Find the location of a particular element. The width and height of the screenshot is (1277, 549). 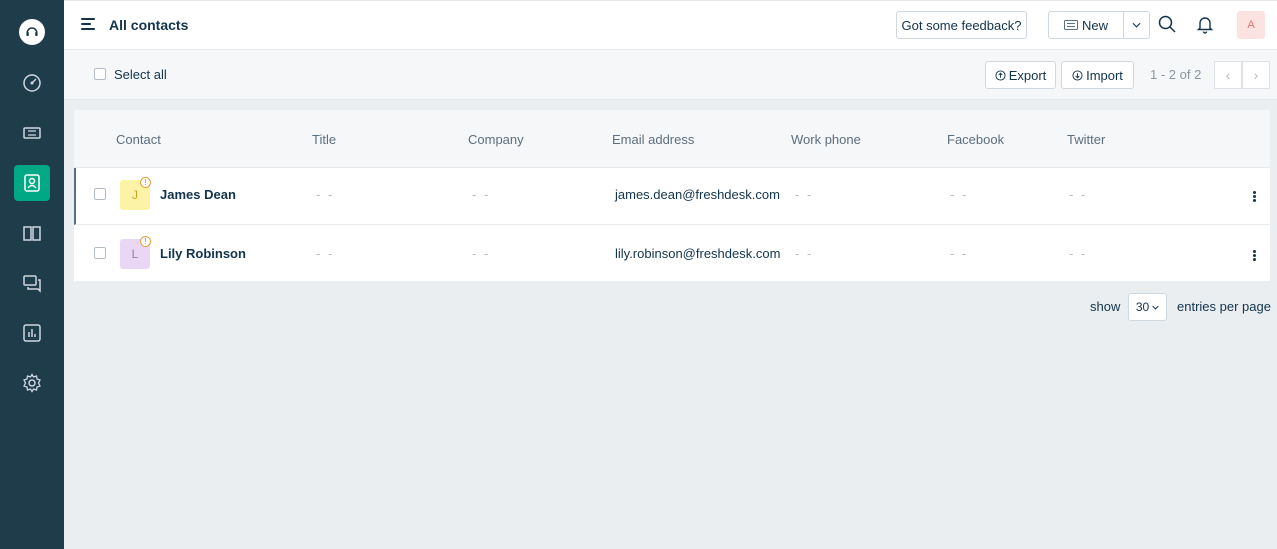

column-header-facebook: Facebook is located at coordinates (975, 139).